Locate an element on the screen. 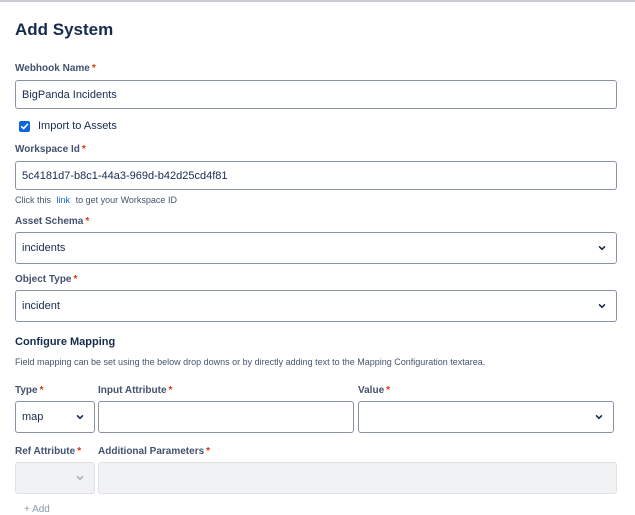 This screenshot has width=635, height=515. webhook-name-input: BigPanda Incidents is located at coordinates (316, 94).